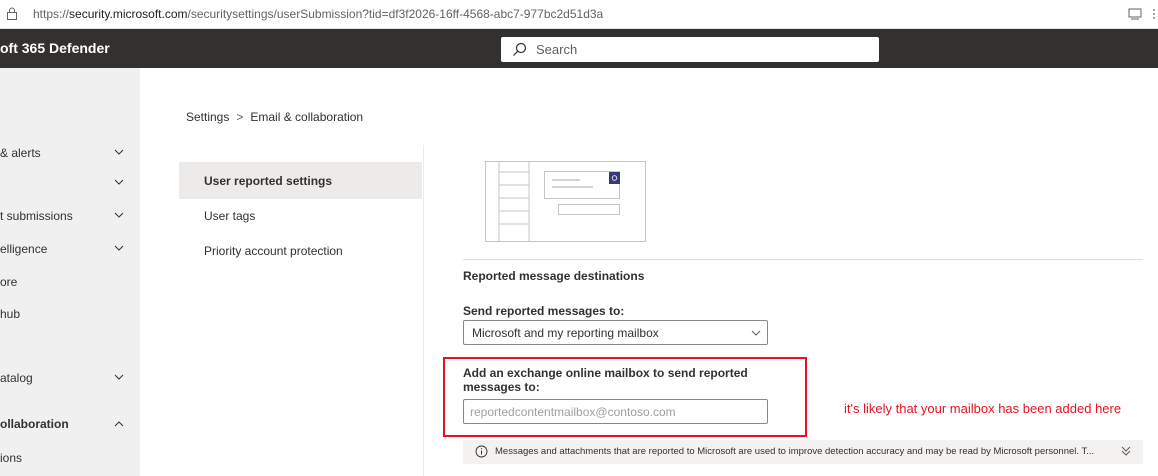  What do you see at coordinates (70, 250) in the screenshot?
I see `nav-item-threat-intelligence: elligence` at bounding box center [70, 250].